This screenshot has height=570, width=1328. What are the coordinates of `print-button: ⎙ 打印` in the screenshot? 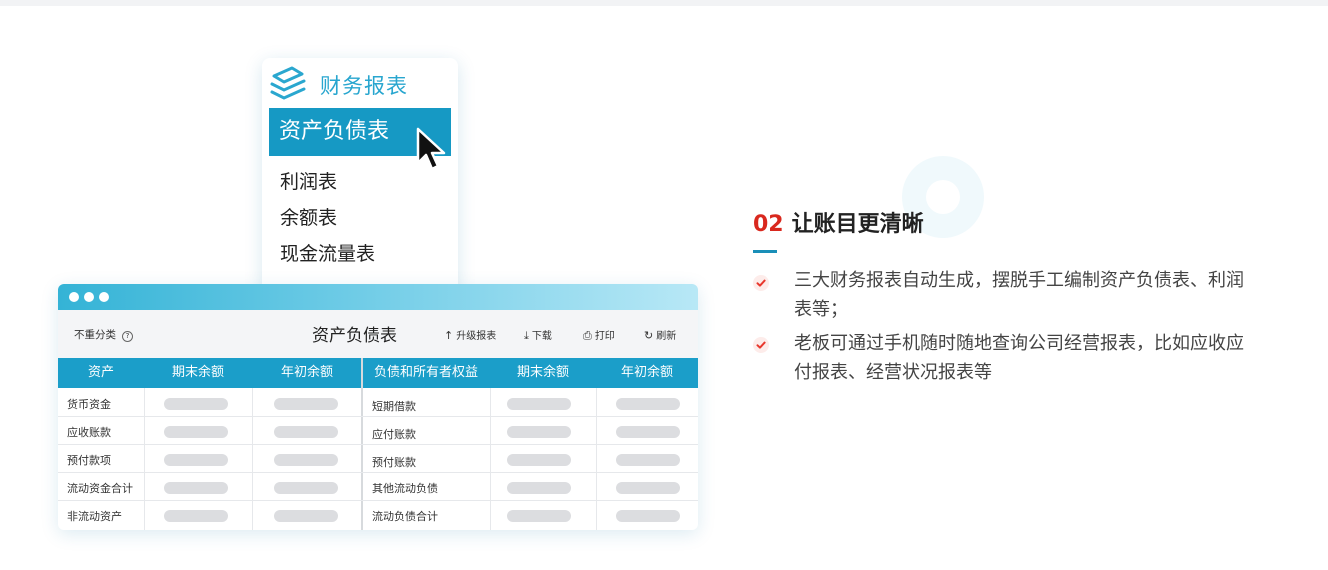 It's located at (599, 335).